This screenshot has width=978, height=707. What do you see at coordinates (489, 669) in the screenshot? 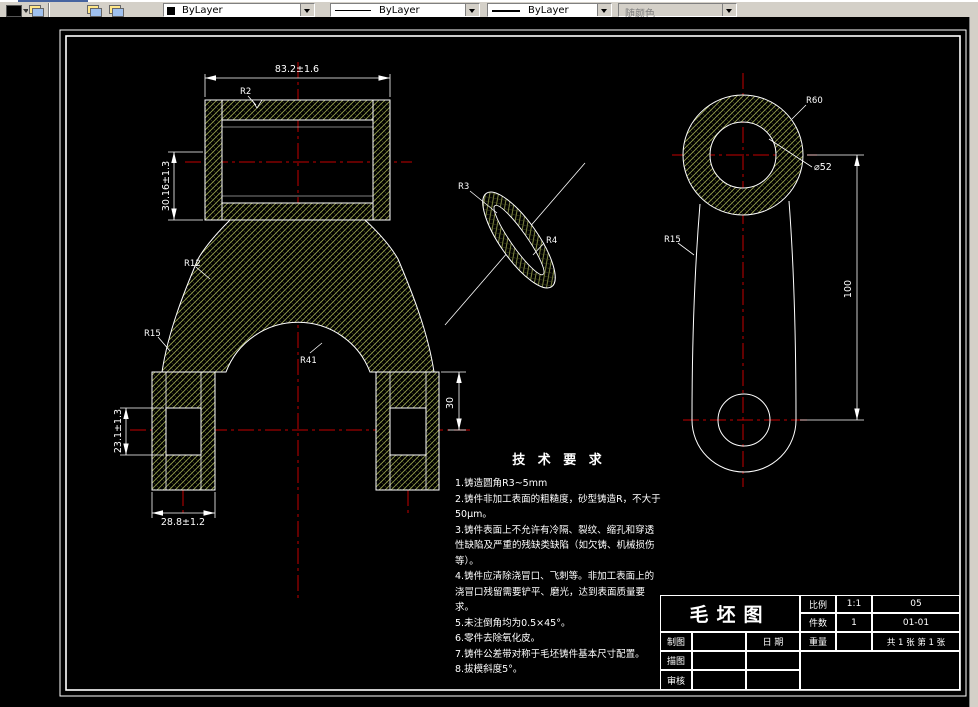
I see `tech-req-item: 8.拔模斜度5°。` at bounding box center [489, 669].